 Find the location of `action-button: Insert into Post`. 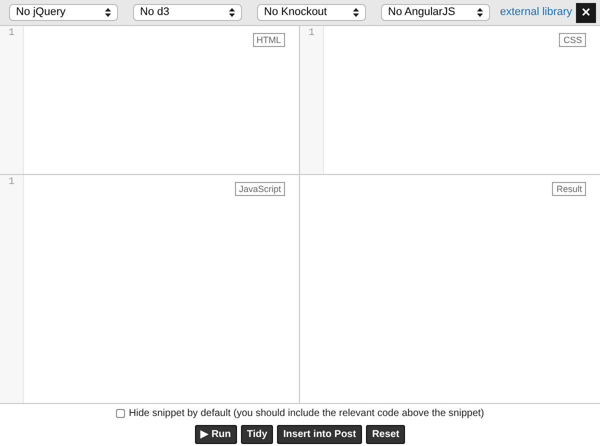

action-button: Insert into Post is located at coordinates (319, 434).